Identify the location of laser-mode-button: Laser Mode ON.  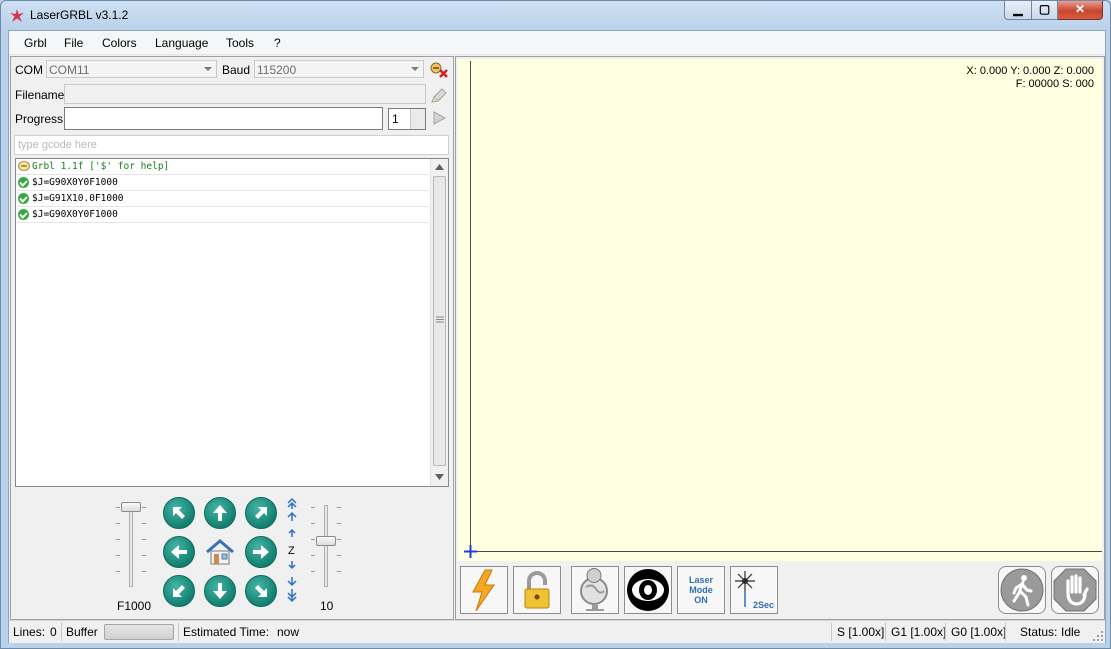
(701, 590).